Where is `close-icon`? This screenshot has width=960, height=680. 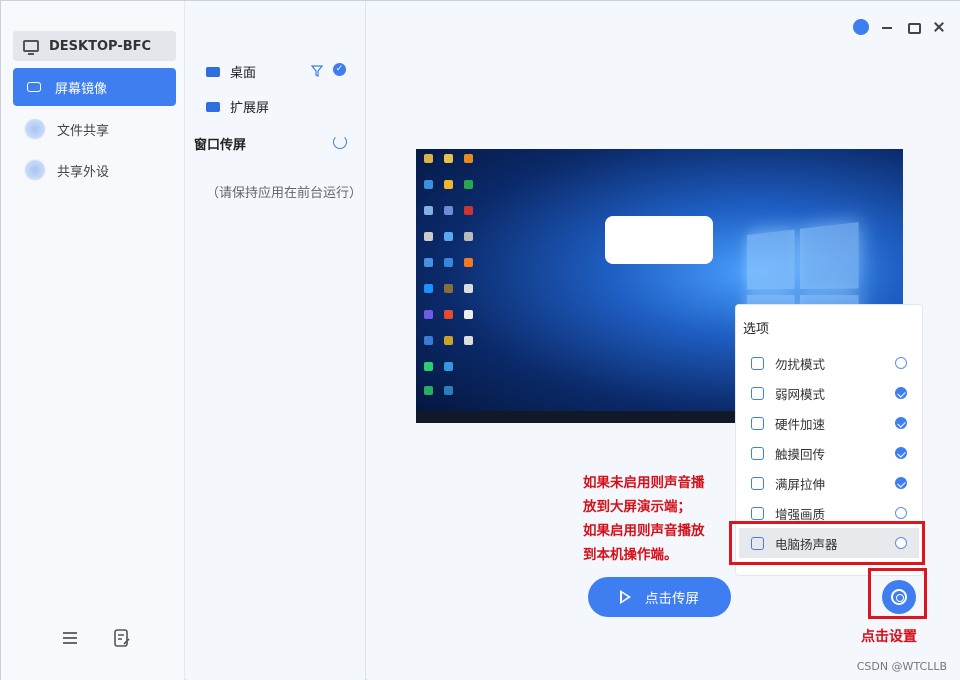
close-icon is located at coordinates (939, 27).